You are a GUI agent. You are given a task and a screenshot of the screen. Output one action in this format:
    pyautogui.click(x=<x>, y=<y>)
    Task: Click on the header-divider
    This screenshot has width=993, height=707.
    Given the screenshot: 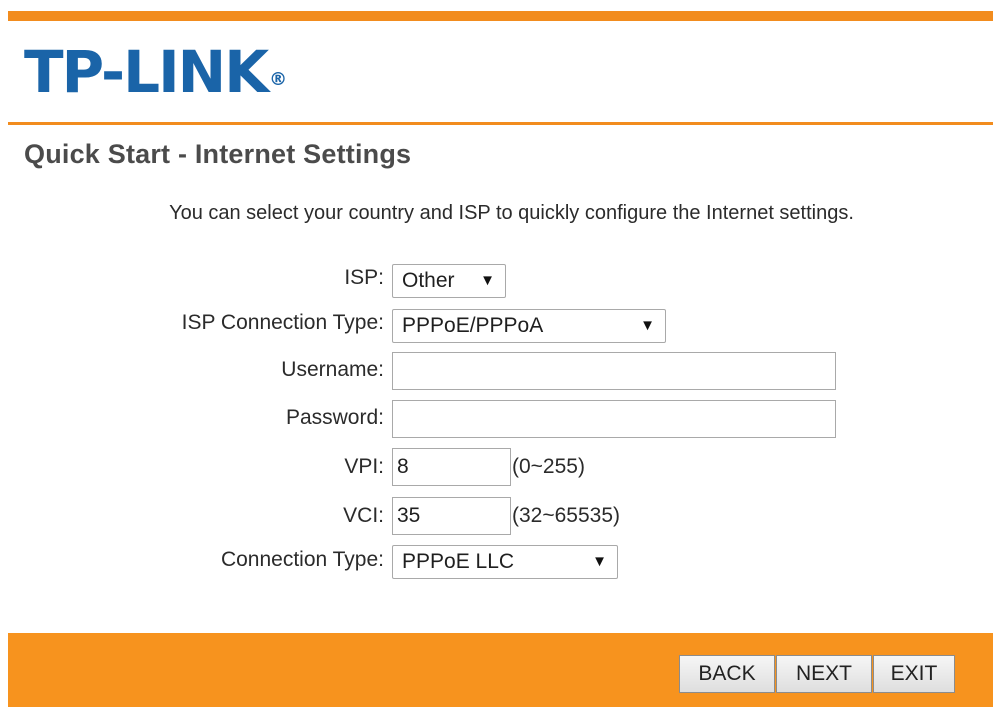 What is the action you would take?
    pyautogui.click(x=500, y=123)
    